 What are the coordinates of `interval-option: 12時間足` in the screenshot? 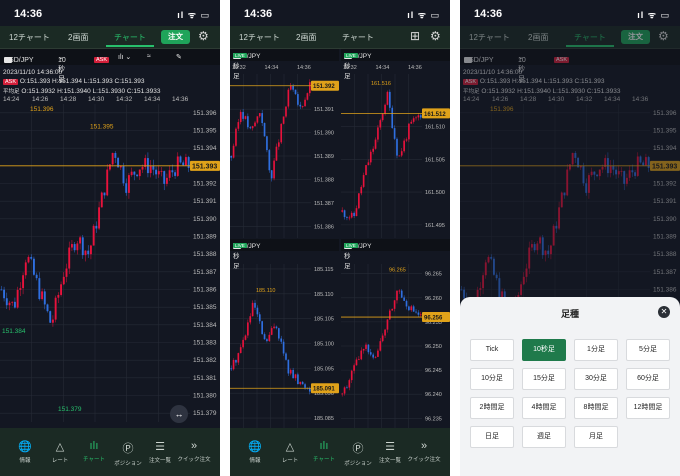 It's located at (648, 408).